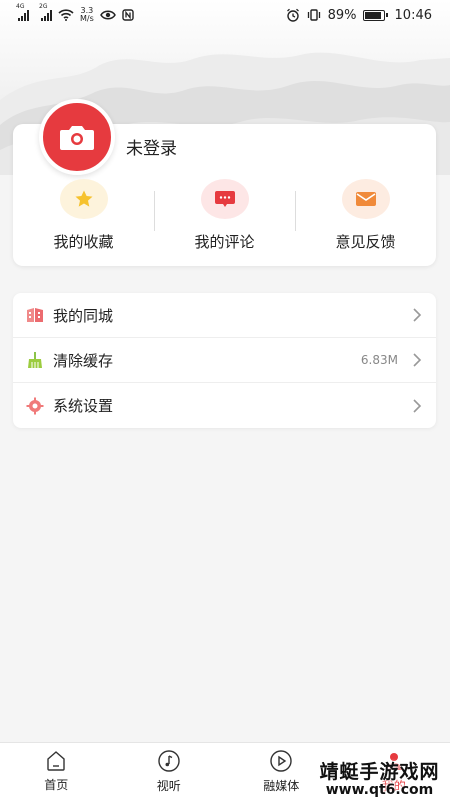  What do you see at coordinates (281, 786) in the screenshot?
I see `tab-label: 融媒体` at bounding box center [281, 786].